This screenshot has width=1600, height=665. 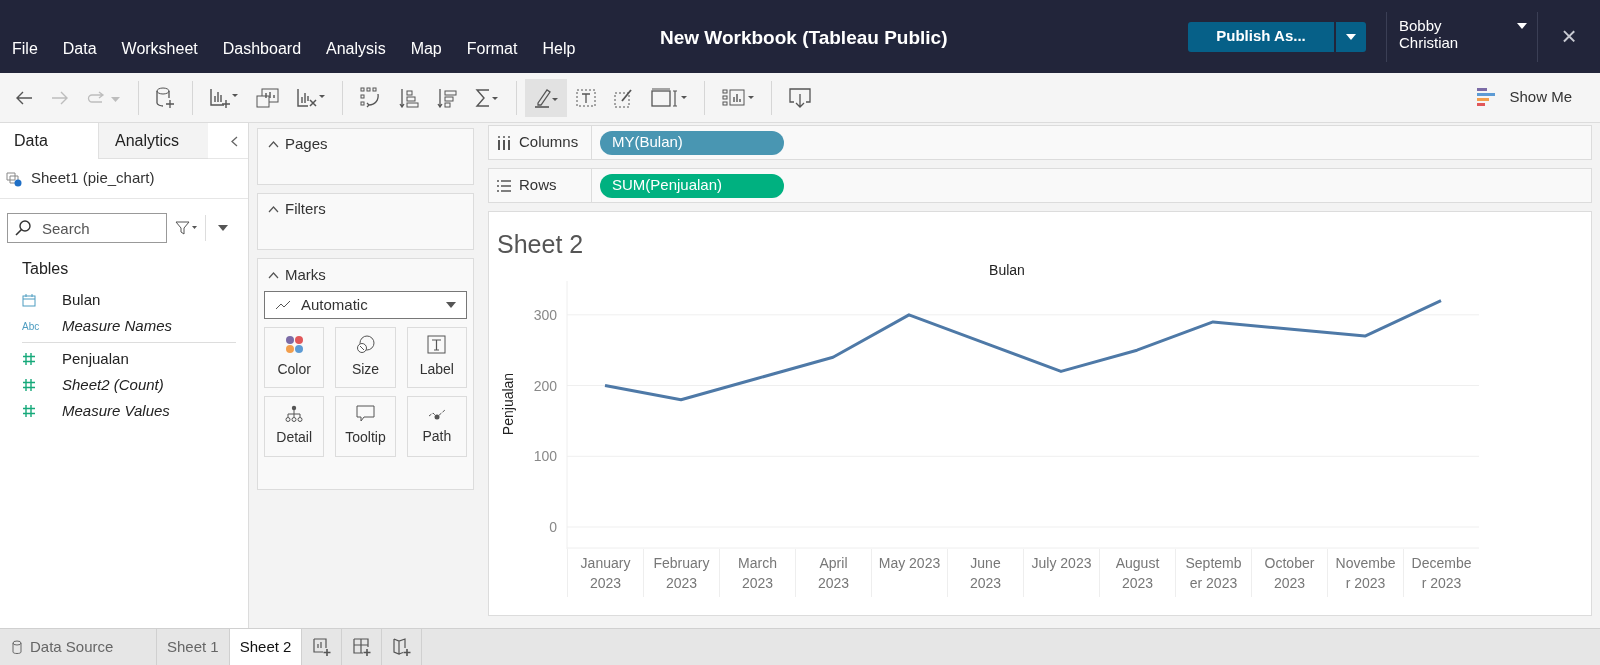 I want to click on tick-label: 0, so click(x=553, y=526).